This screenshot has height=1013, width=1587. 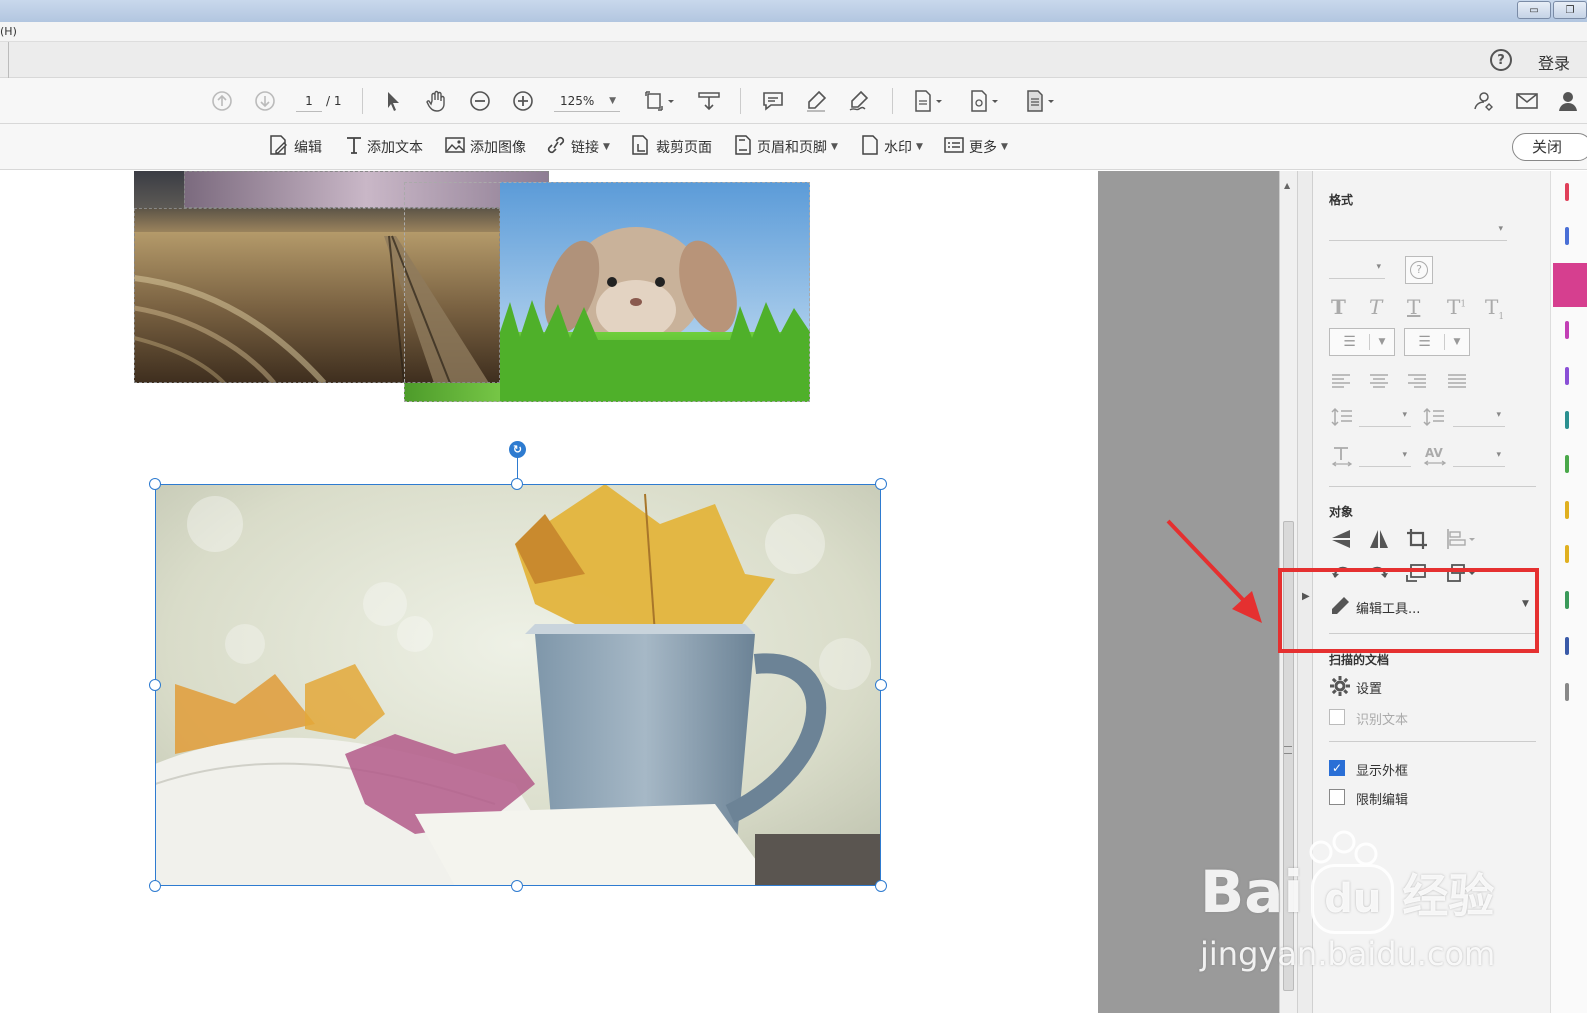 I want to click on forms-tool-icon, so click(x=1567, y=464).